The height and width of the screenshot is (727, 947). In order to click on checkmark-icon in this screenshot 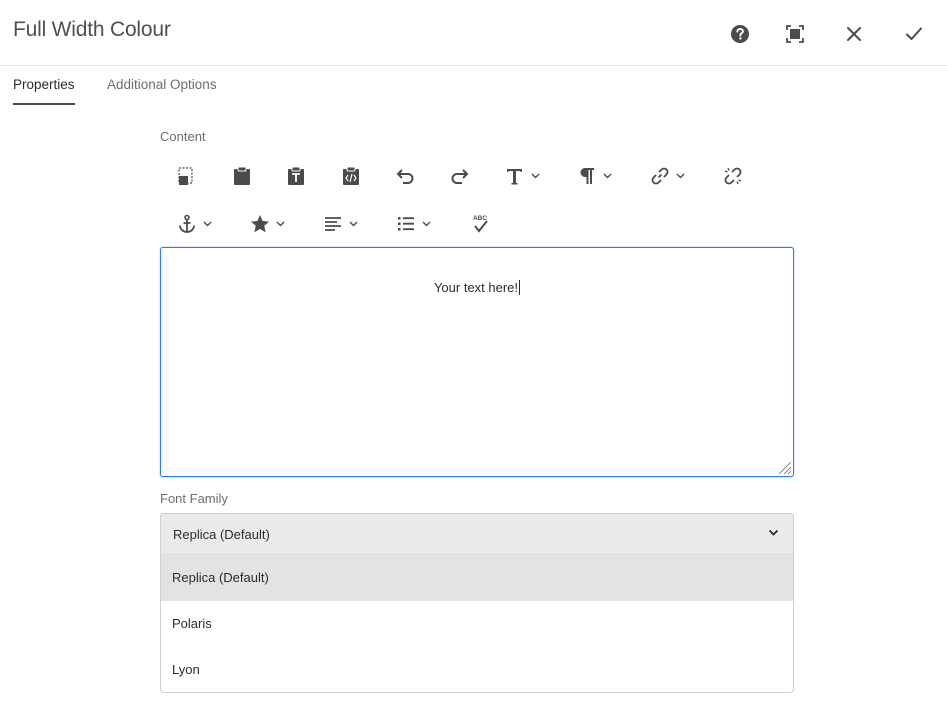, I will do `click(914, 33)`.